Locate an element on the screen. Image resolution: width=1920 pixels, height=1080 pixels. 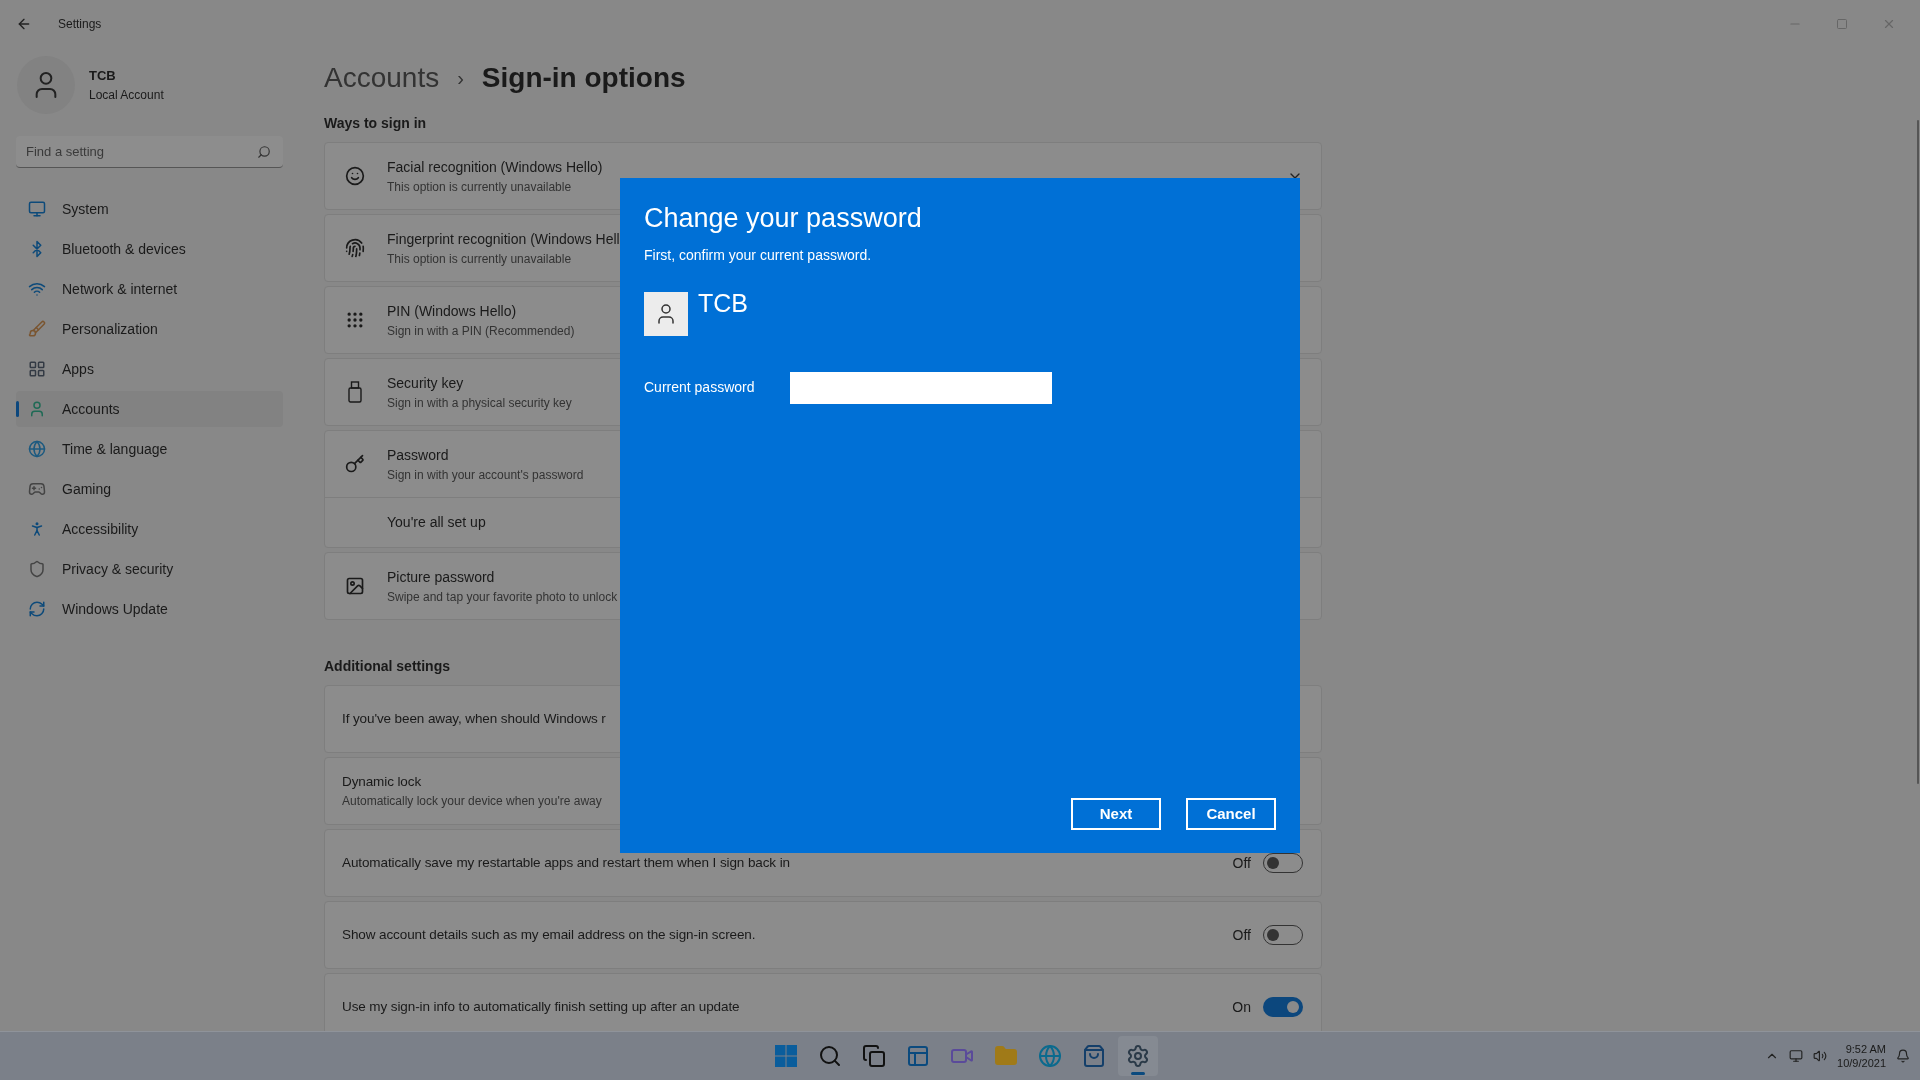
setting-title: Dynamic lock is located at coordinates (382, 781).